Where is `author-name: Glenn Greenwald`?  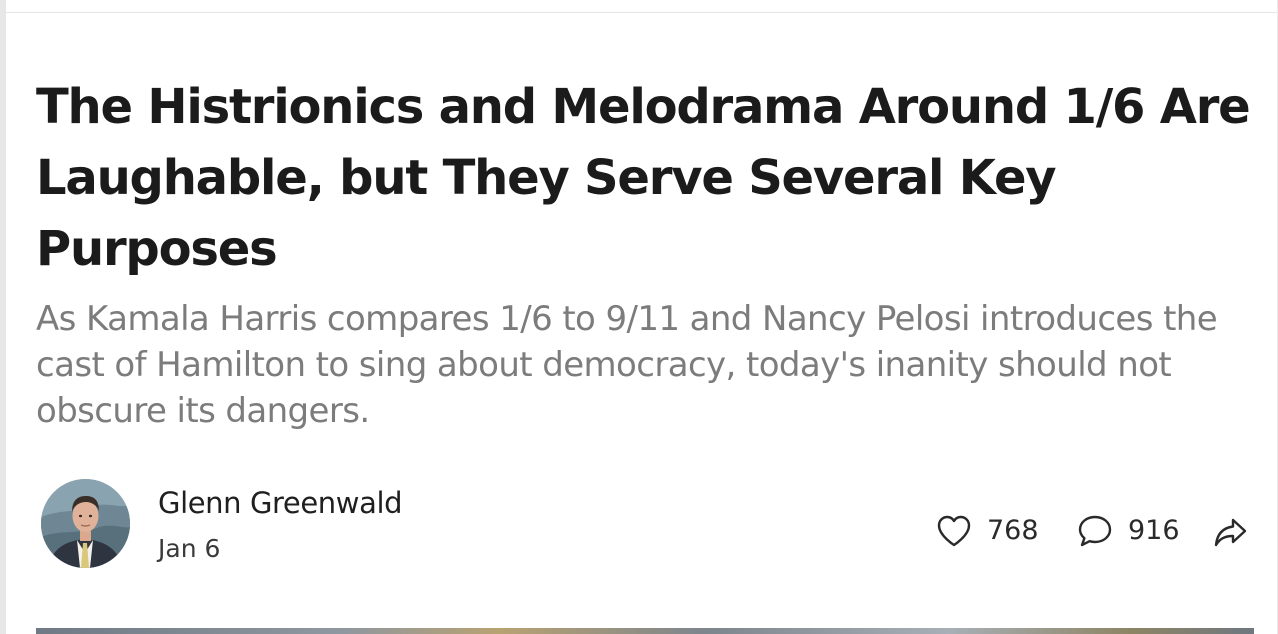
author-name: Glenn Greenwald is located at coordinates (280, 503).